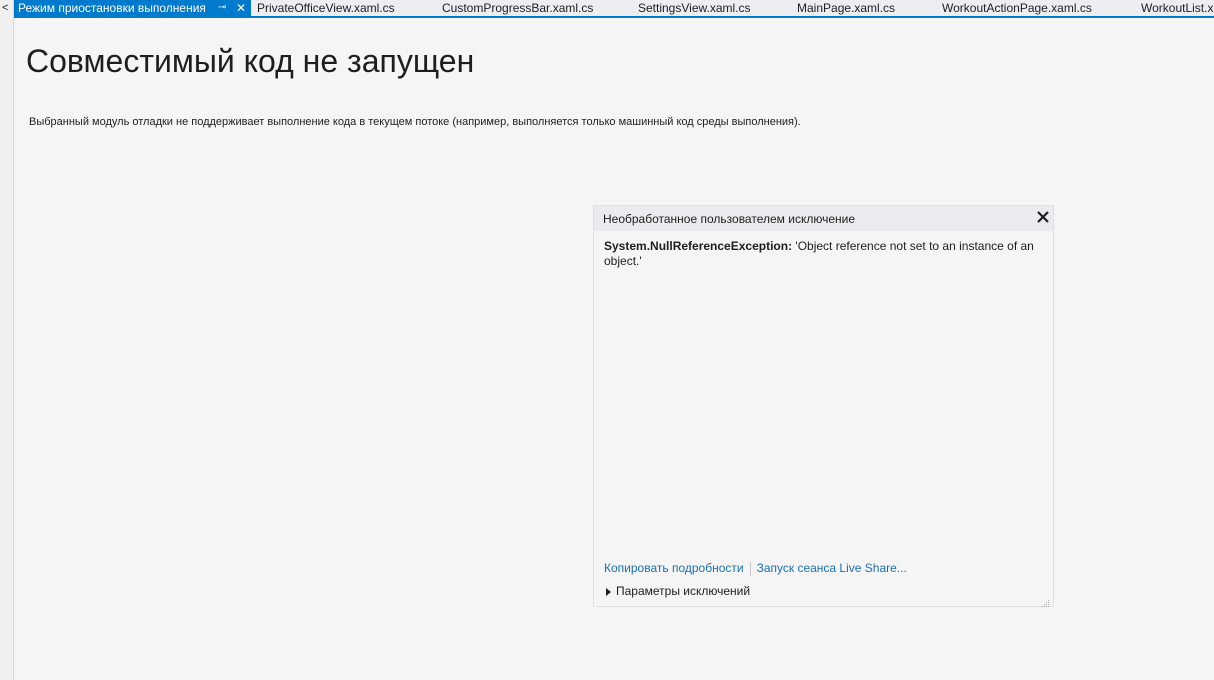  Describe the element at coordinates (1046, 601) in the screenshot. I see `resize-grip-icon` at that location.